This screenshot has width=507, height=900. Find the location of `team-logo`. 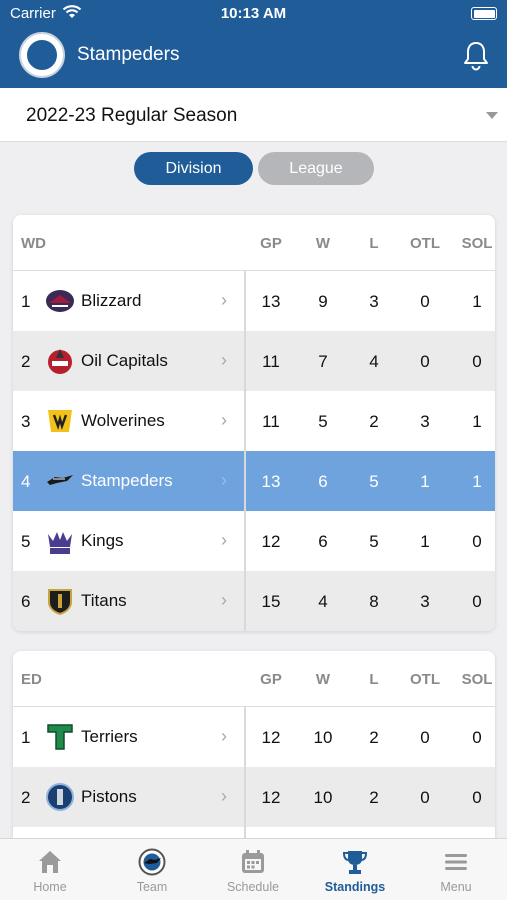

team-logo is located at coordinates (42, 55).